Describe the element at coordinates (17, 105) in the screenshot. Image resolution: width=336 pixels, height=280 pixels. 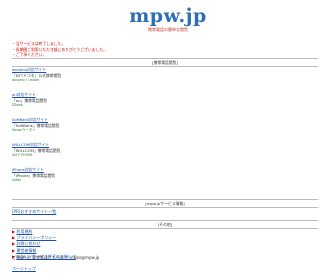
I see `site-entry-sub: EZweb` at that location.